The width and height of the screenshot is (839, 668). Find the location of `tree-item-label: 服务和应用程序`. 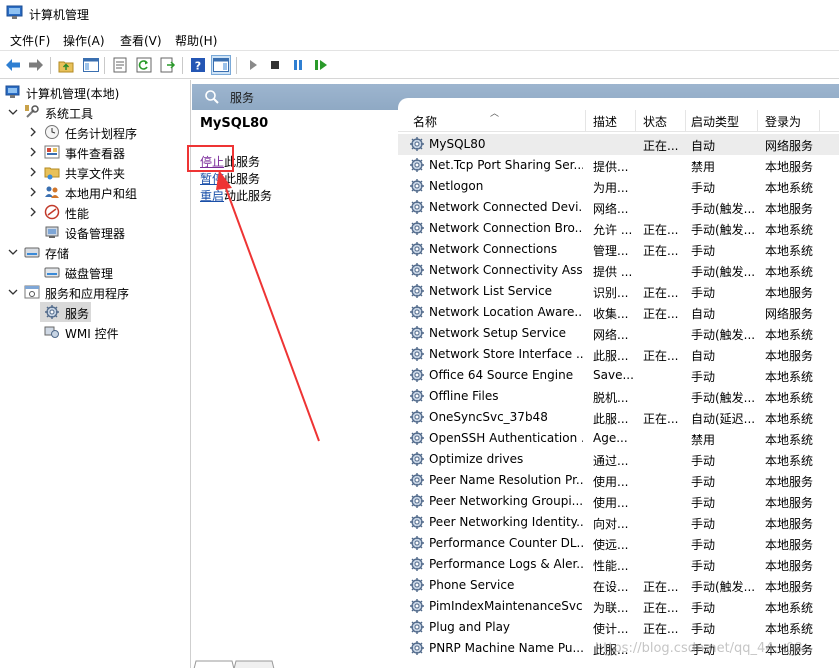

tree-item-label: 服务和应用程序 is located at coordinates (87, 294).